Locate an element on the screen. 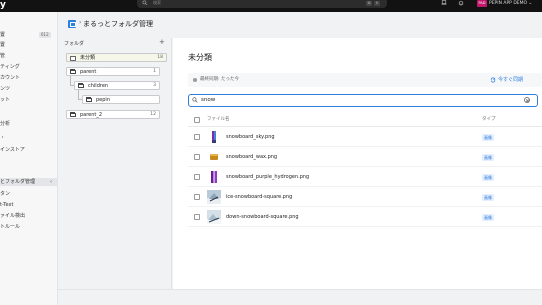 This screenshot has width=542, height=305. page-title: まるっとフォルダ管理 is located at coordinates (118, 24).